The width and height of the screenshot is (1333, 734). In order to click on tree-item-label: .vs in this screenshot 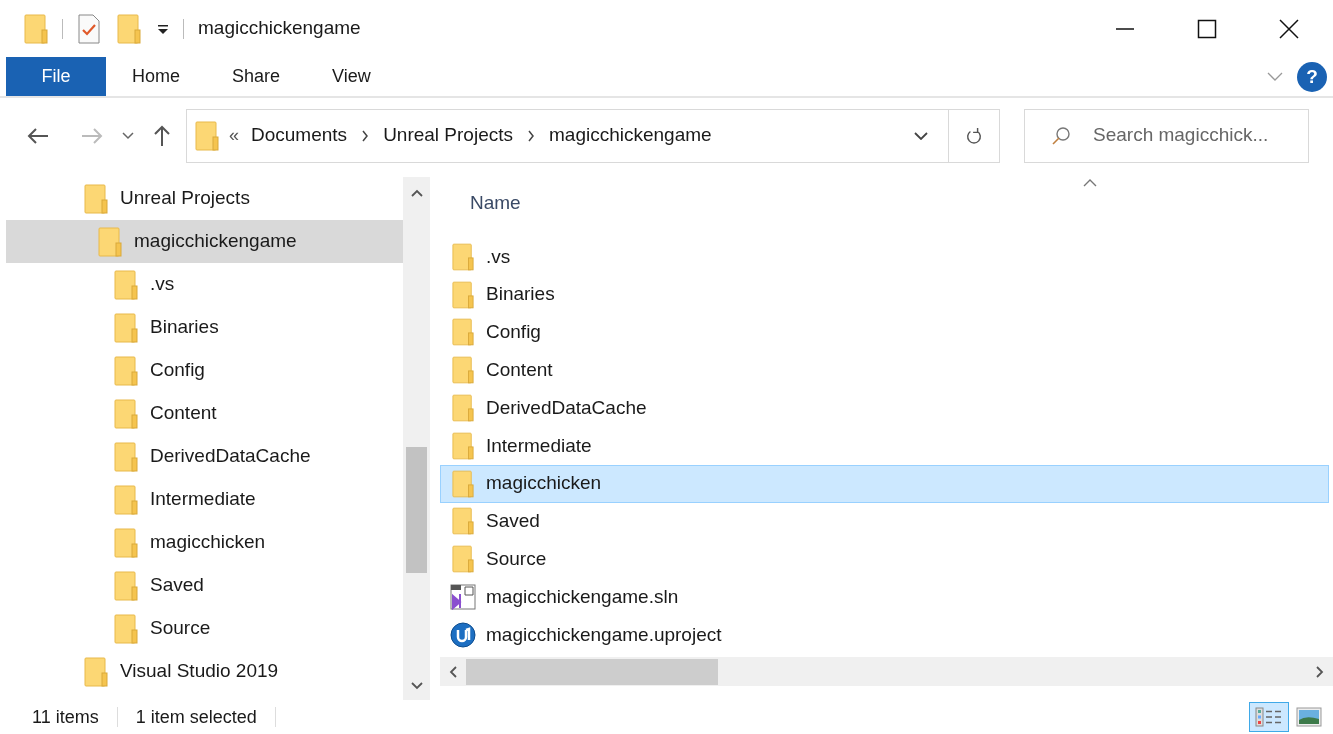, I will do `click(162, 284)`.